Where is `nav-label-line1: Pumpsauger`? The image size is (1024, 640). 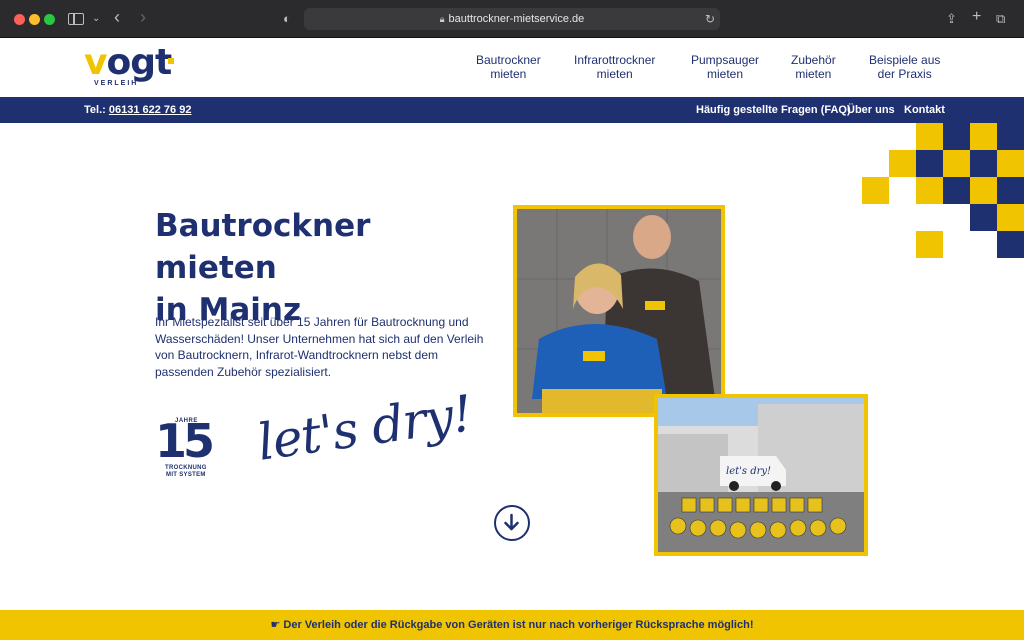 nav-label-line1: Pumpsauger is located at coordinates (725, 60).